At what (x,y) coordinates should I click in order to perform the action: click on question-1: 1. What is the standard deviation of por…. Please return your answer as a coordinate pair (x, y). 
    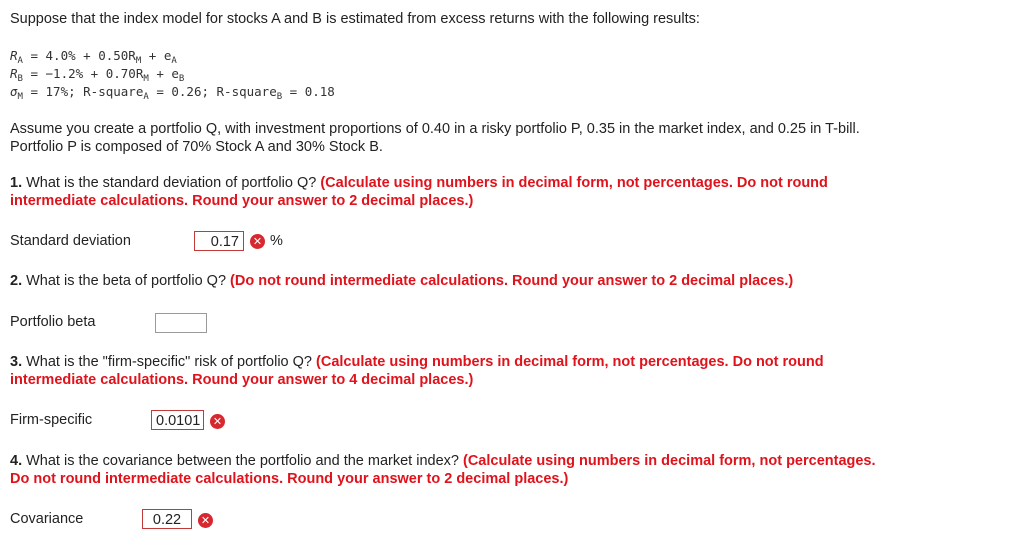
    Looking at the image, I should click on (419, 183).